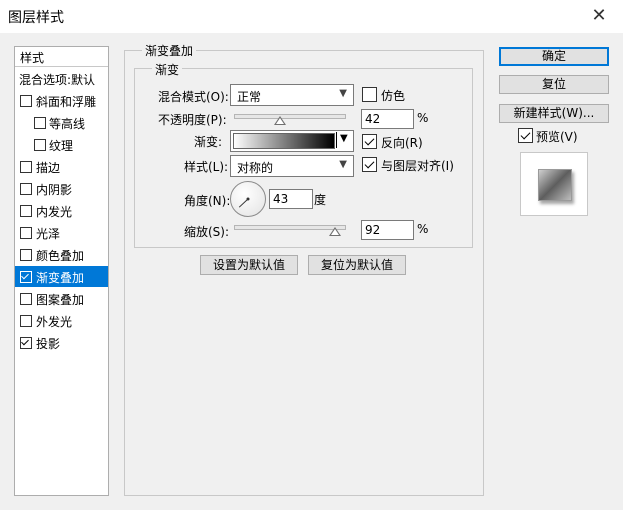 This screenshot has width=623, height=510. I want to click on set-default-button: 设置为默认值, so click(249, 265).